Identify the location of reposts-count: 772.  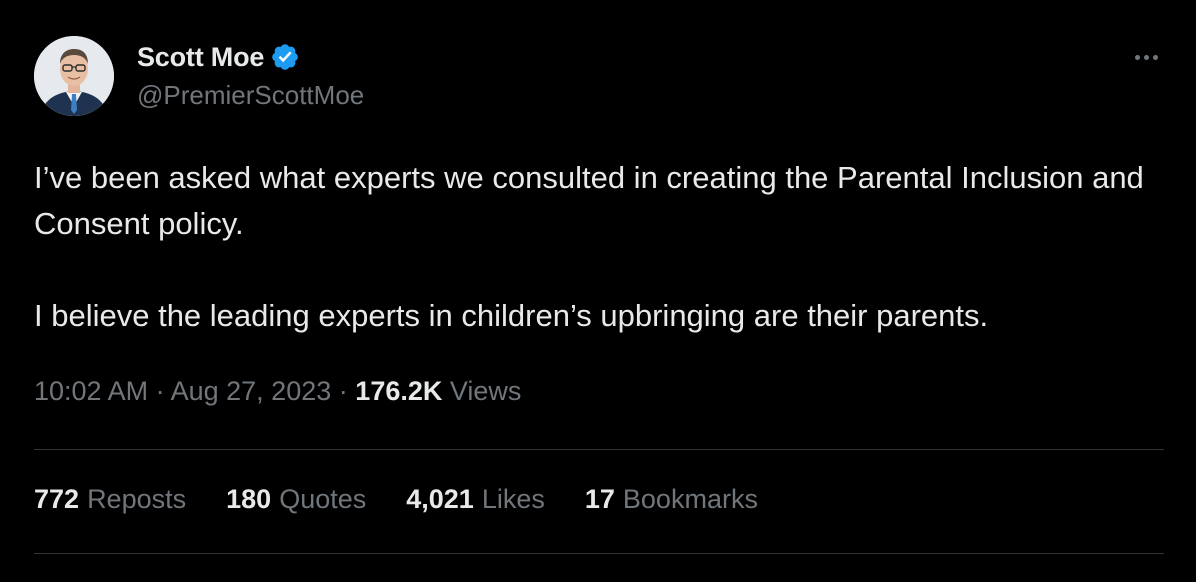
(57, 499).